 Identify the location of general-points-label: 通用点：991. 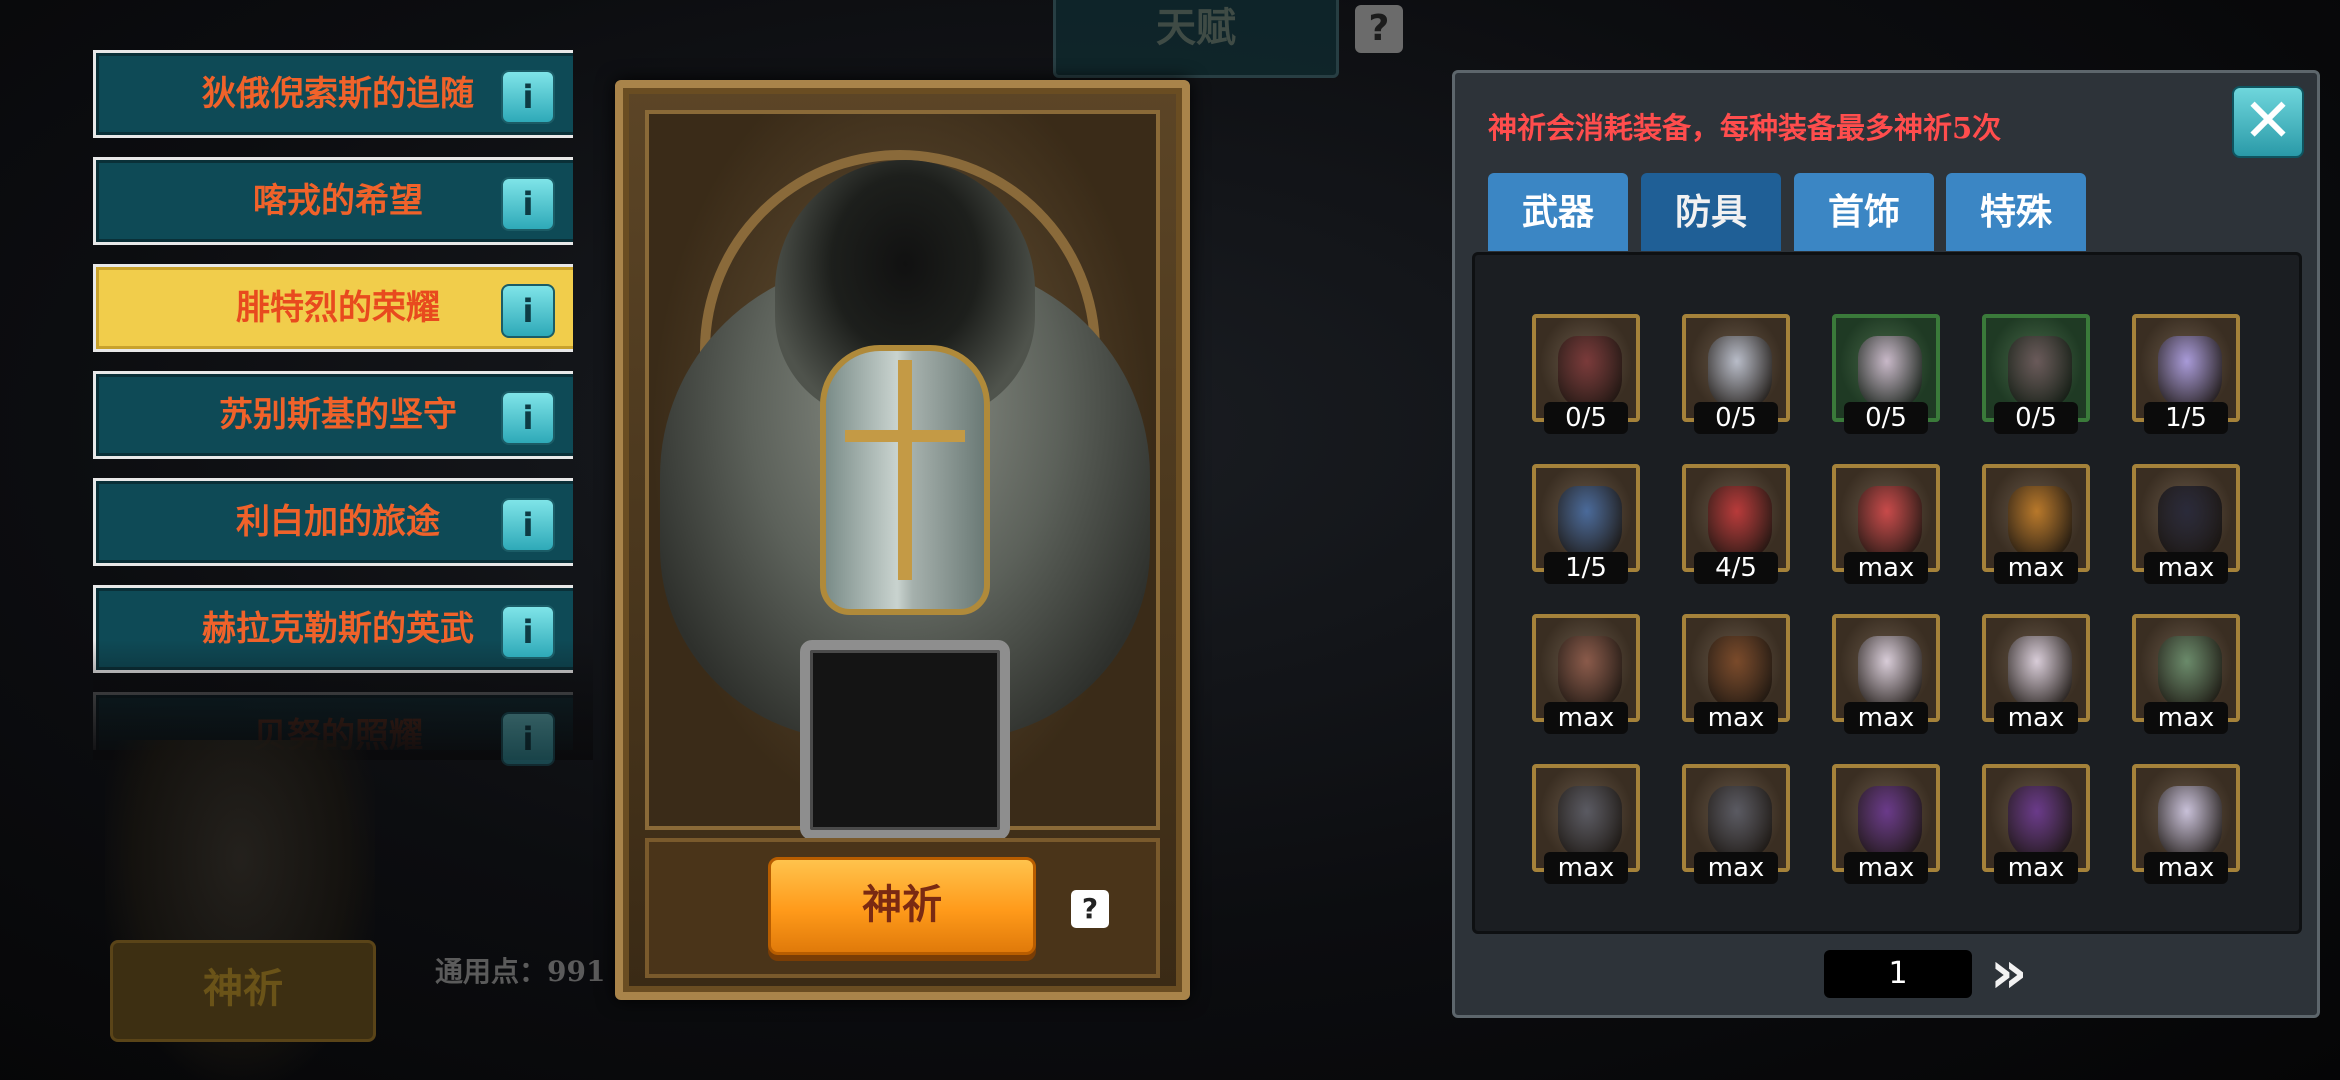
(520, 971).